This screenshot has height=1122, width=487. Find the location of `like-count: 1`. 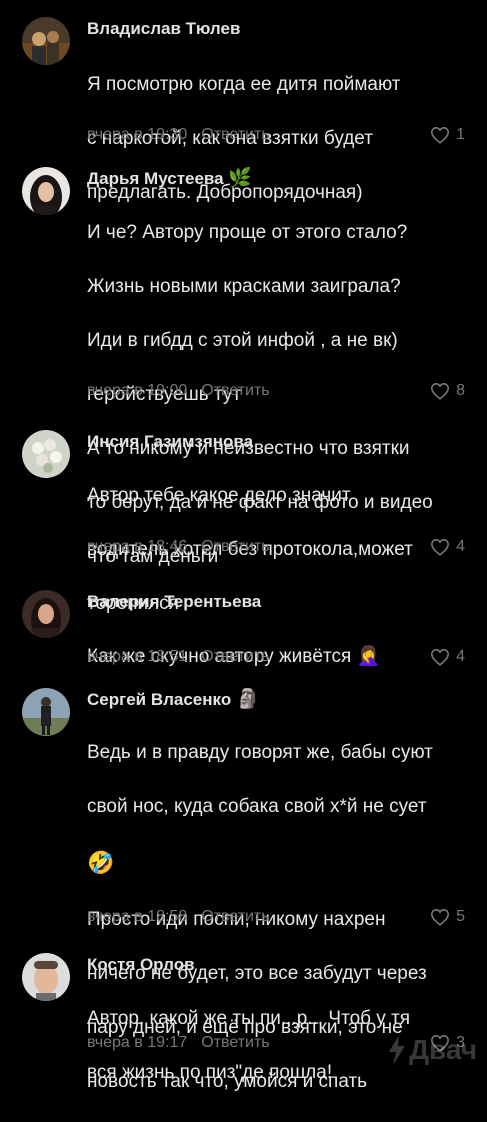

like-count: 1 is located at coordinates (460, 134).